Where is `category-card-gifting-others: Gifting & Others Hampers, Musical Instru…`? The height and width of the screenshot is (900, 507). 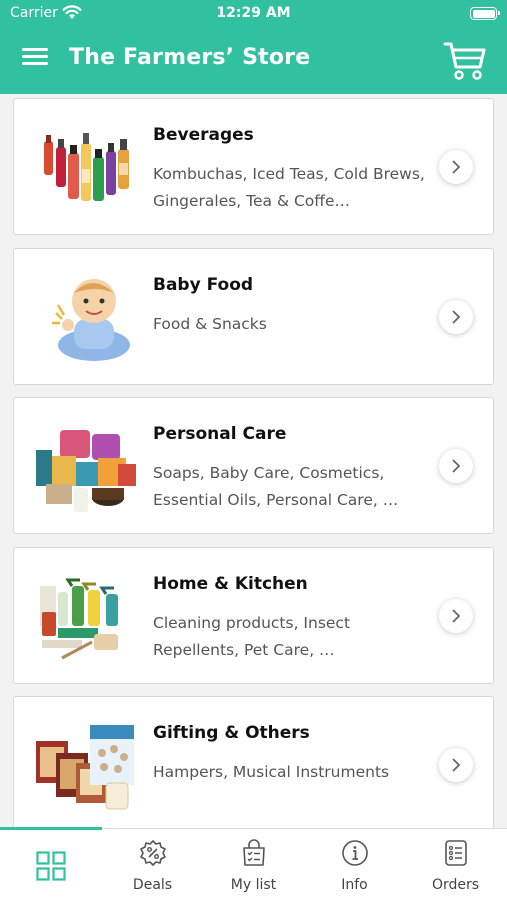 category-card-gifting-others: Gifting & Others Hampers, Musical Instru… is located at coordinates (253, 762).